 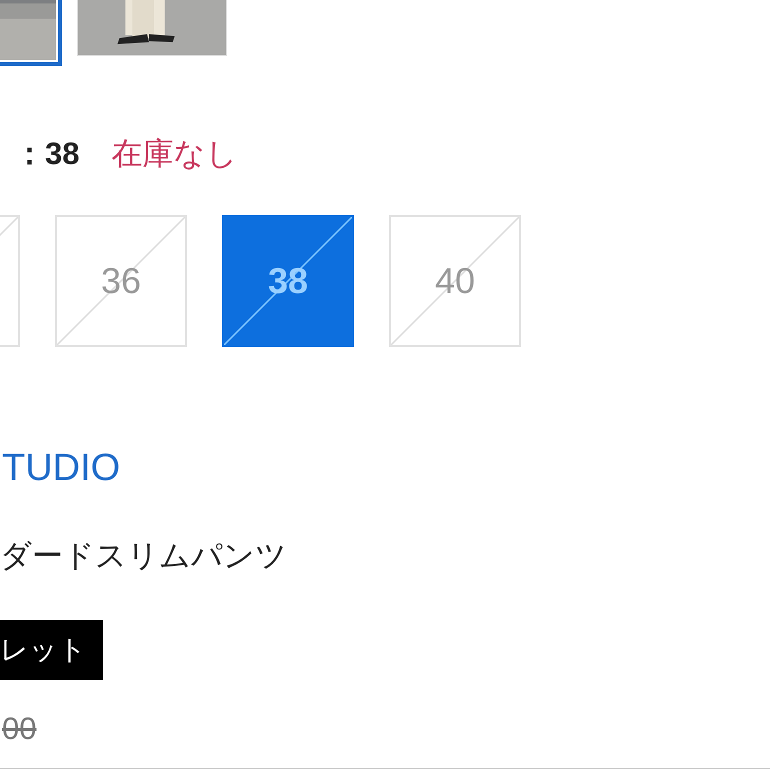 I want to click on brand-link: TUDIO, so click(x=61, y=468).